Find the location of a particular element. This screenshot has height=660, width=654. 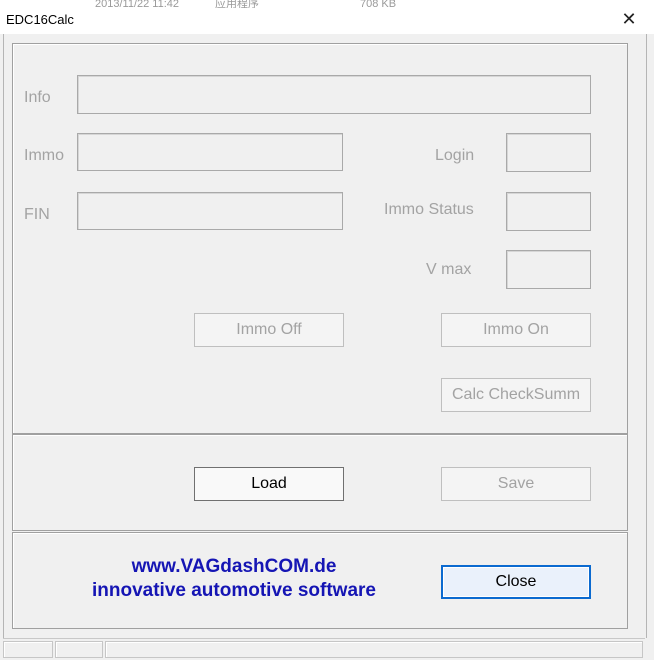

immo-off-button-label: Immo Off is located at coordinates (269, 329).